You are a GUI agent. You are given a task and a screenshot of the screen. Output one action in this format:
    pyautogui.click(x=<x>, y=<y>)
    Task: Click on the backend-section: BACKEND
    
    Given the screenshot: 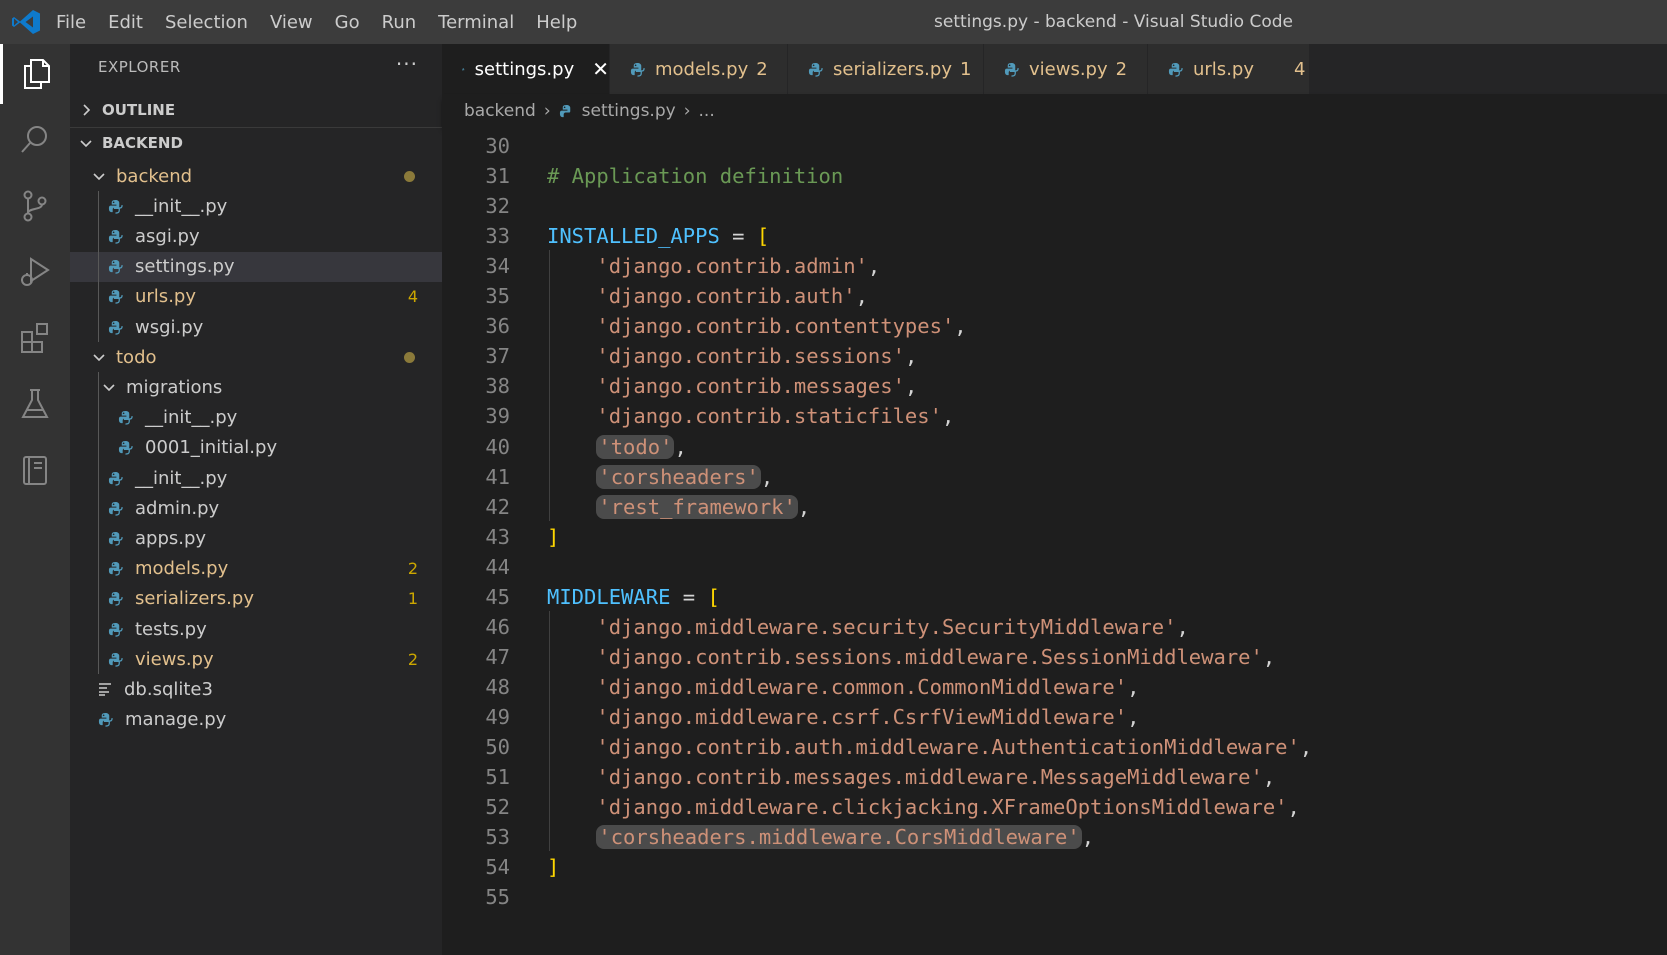 What is the action you would take?
    pyautogui.click(x=256, y=142)
    